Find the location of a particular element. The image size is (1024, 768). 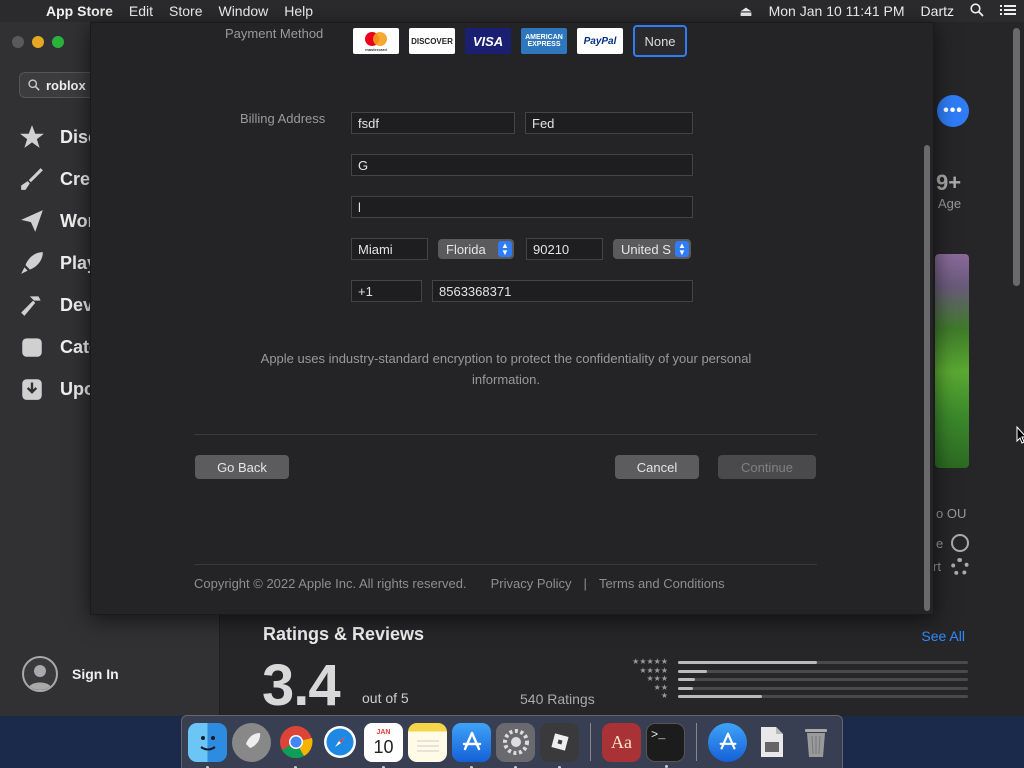

country-select: United S ▲ ▼ is located at coordinates (652, 249).